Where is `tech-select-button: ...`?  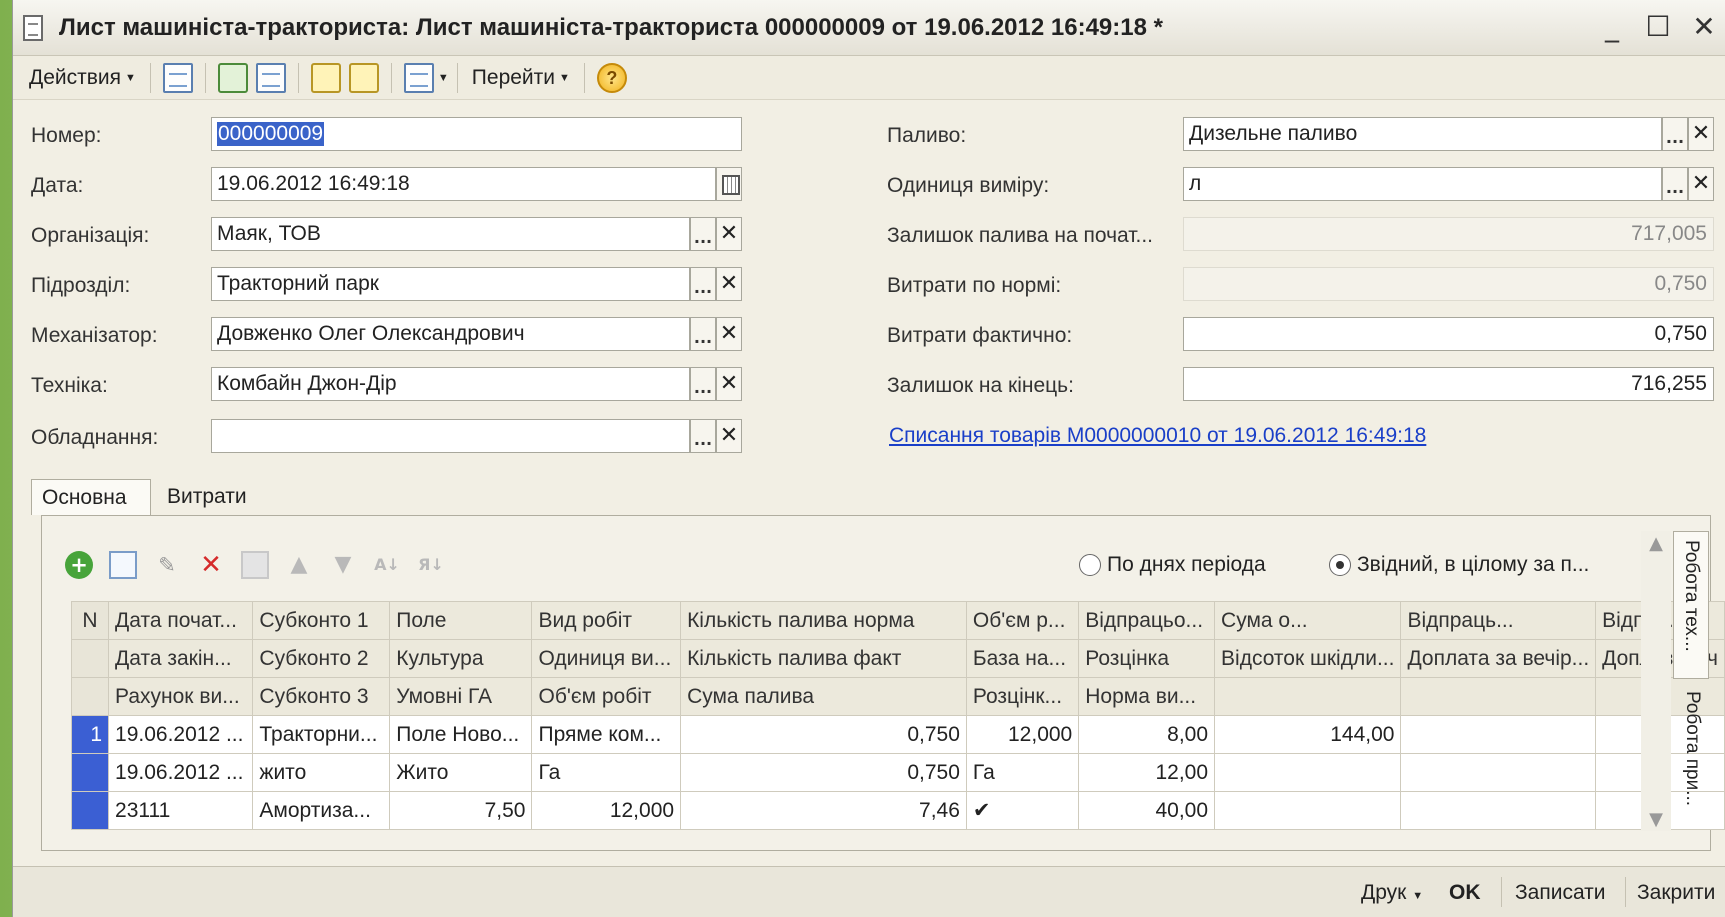 tech-select-button: ... is located at coordinates (703, 384).